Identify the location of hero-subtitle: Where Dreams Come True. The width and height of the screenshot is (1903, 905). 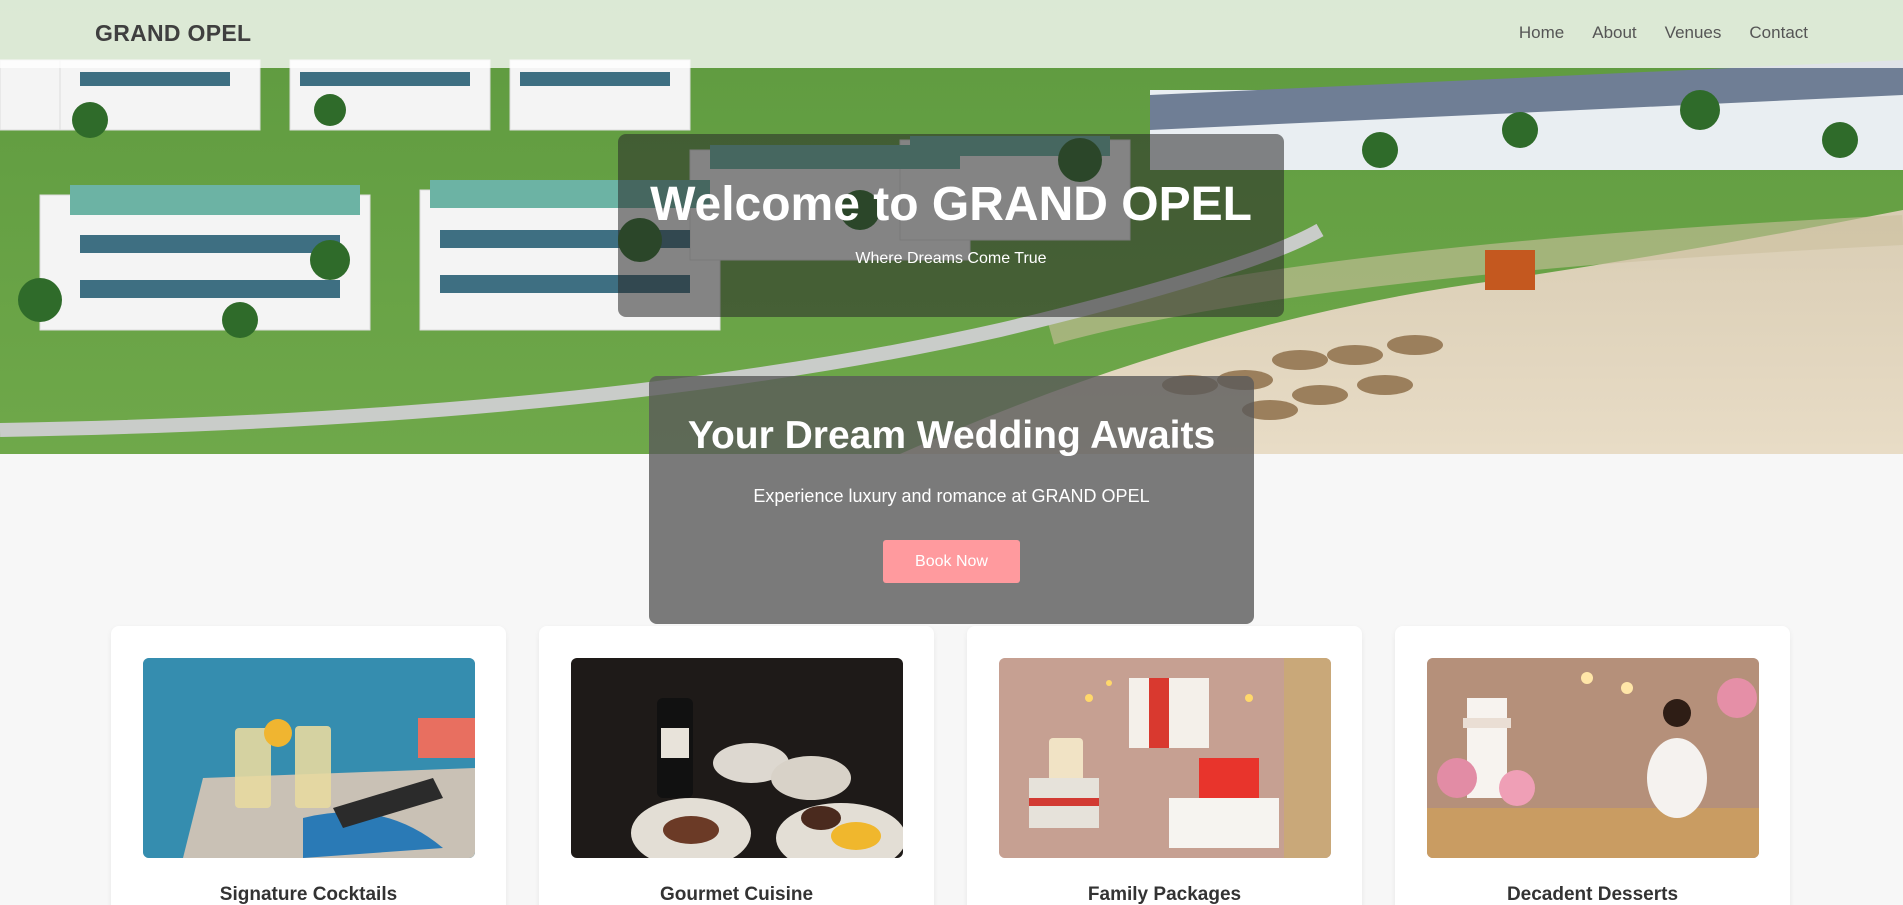
(951, 258).